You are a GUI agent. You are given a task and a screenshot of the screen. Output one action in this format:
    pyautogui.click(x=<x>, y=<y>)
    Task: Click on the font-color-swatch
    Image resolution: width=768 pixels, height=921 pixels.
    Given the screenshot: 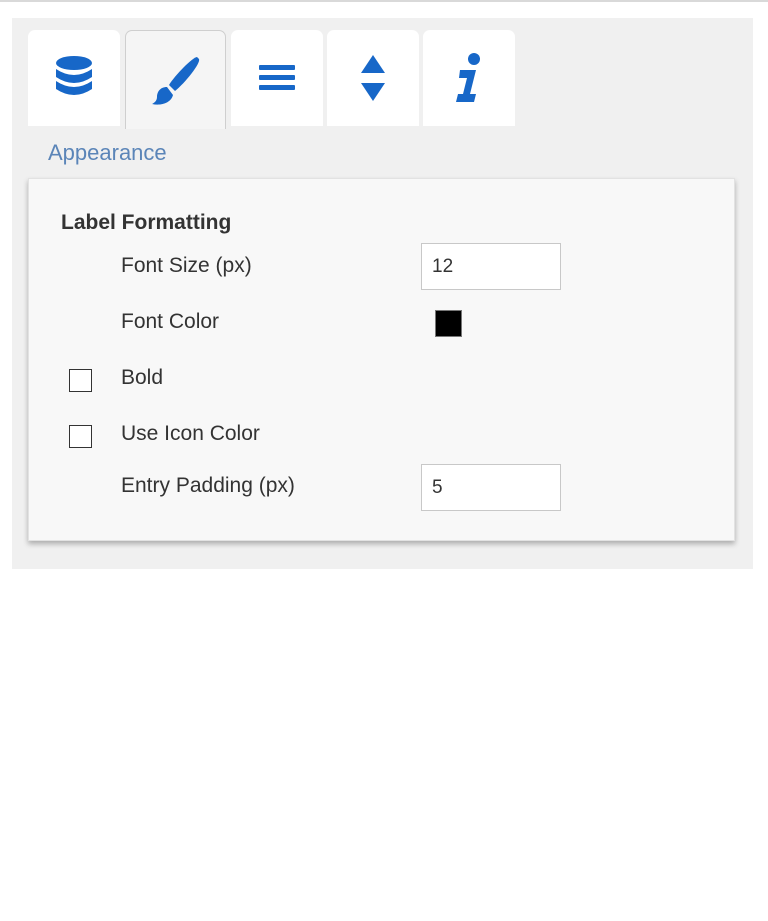 What is the action you would take?
    pyautogui.click(x=448, y=323)
    